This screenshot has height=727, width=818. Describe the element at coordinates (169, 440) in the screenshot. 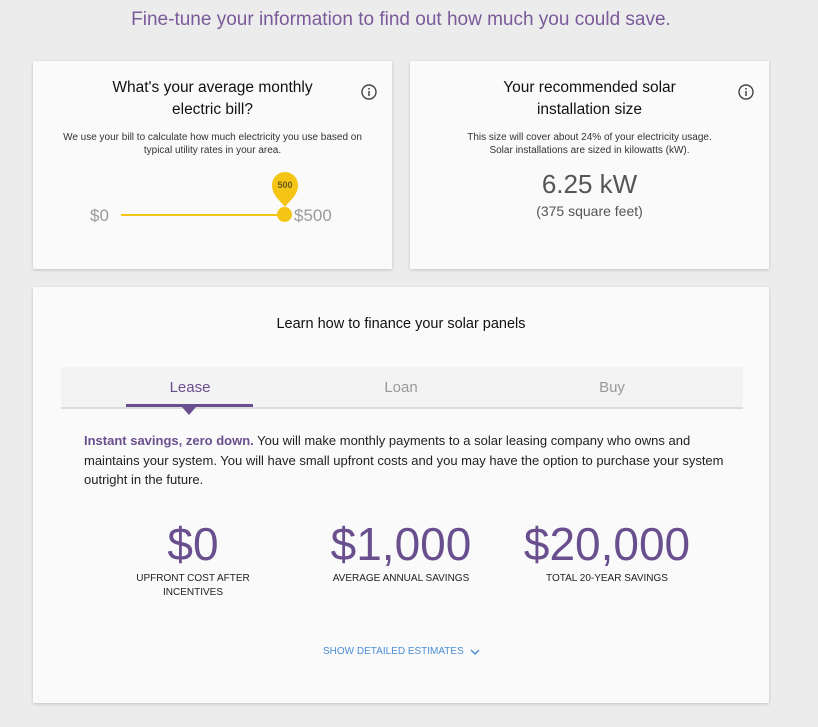

I see `finance-option-lead: Instant savings, zero down.` at that location.